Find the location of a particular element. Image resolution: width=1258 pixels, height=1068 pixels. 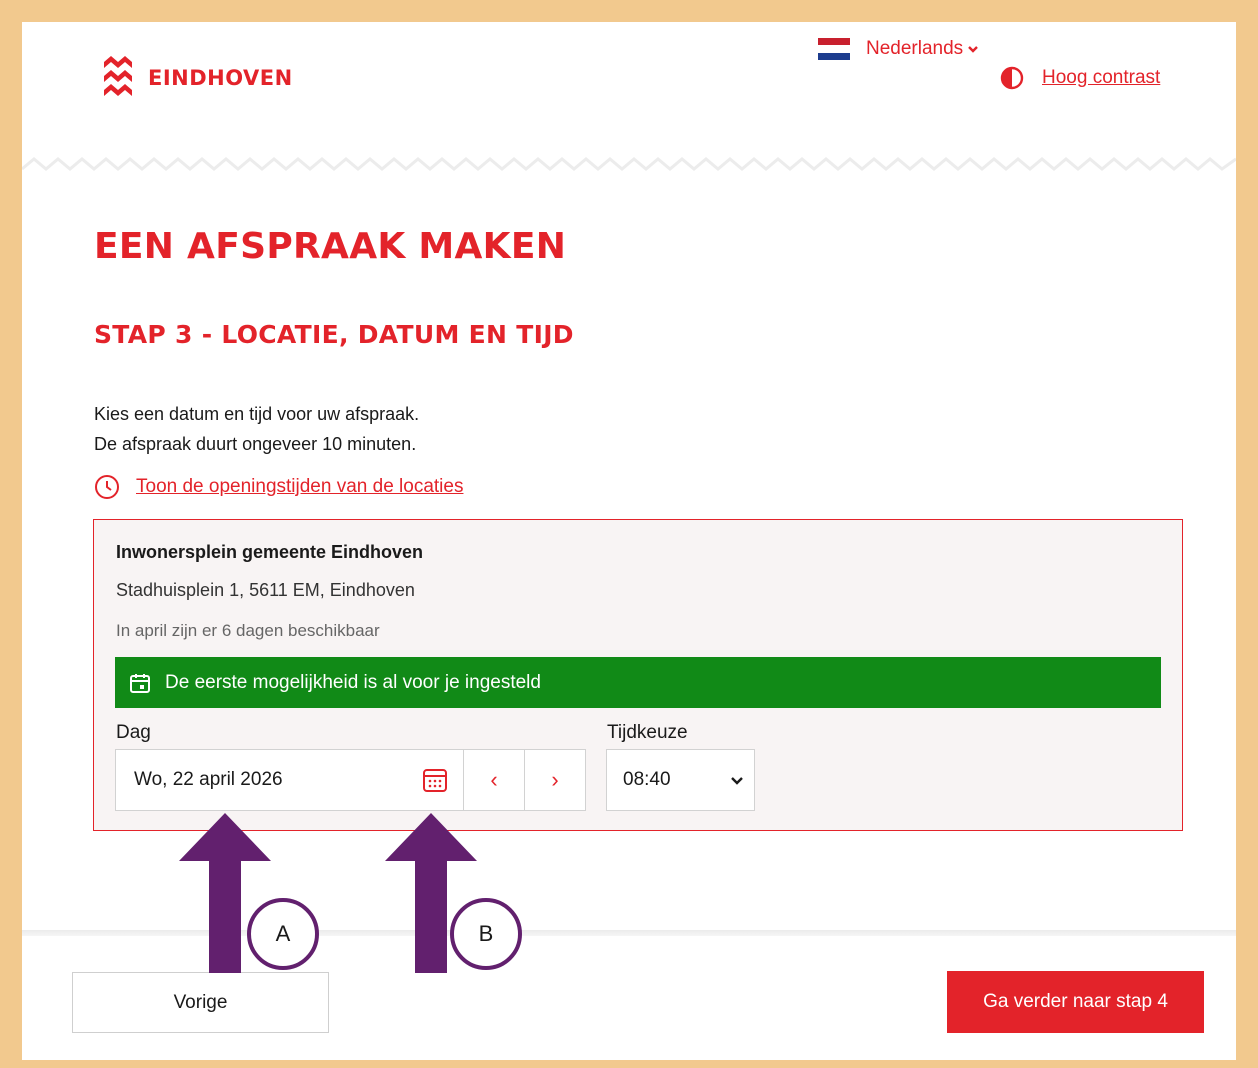

intro-line-2: De afspraak duurt ongeveer 10 minuten. is located at coordinates (255, 444).